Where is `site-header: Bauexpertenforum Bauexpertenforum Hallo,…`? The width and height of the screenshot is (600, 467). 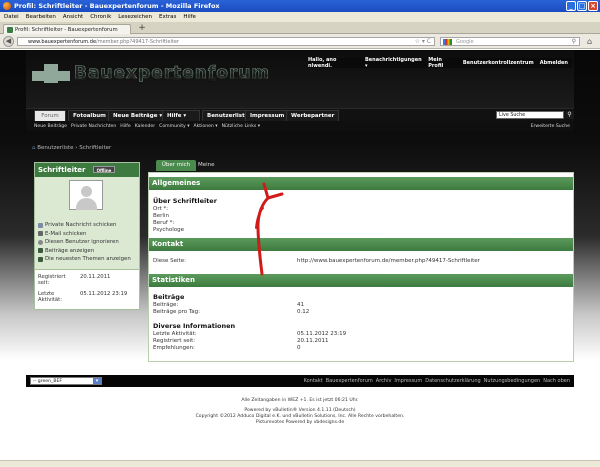 site-header: Bauexpertenforum Bauexpertenforum Hallo,… is located at coordinates (300, 79).